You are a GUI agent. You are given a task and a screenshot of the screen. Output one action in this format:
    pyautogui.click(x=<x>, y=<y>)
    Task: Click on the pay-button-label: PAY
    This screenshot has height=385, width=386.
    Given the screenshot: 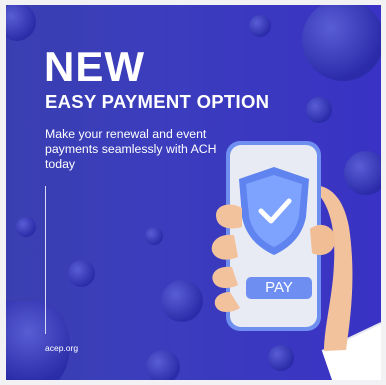 What is the action you would take?
    pyautogui.click(x=279, y=288)
    